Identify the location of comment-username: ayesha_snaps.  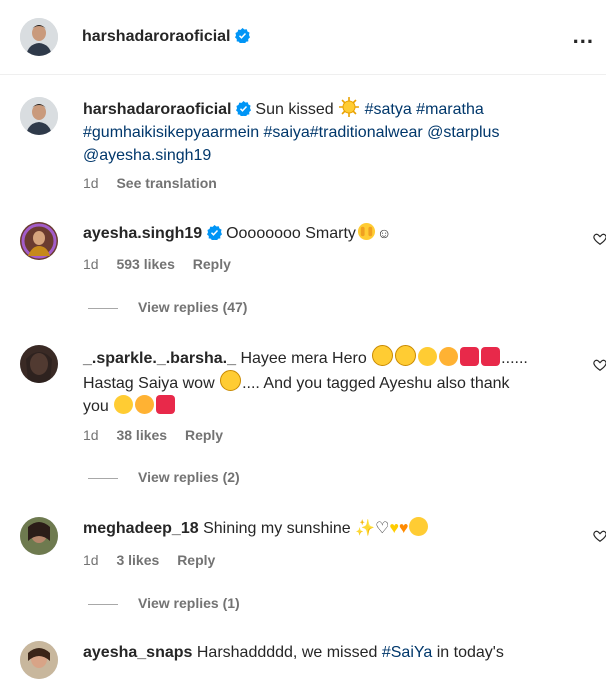
(137, 652).